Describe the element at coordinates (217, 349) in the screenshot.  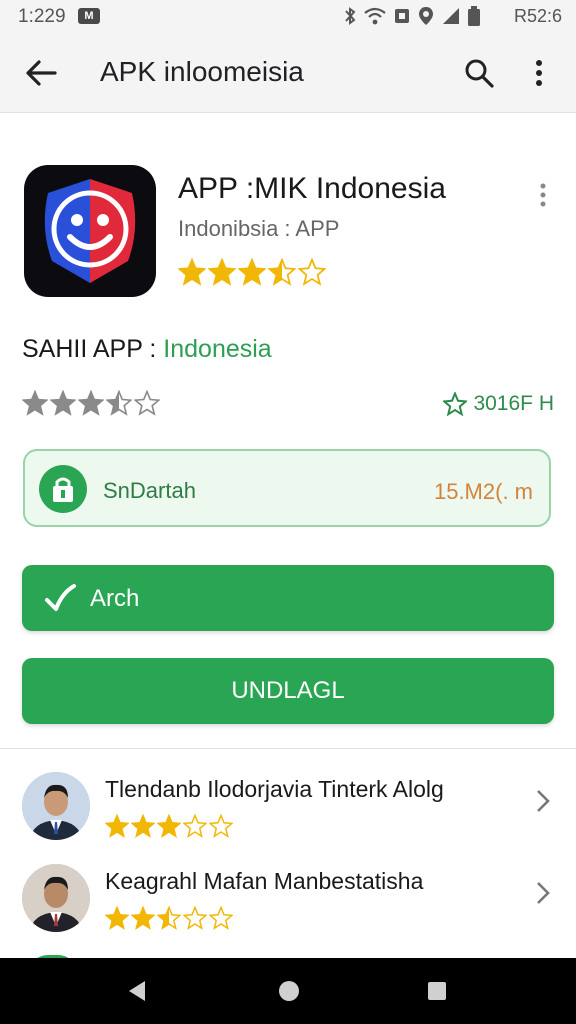
I see `section-title-highlight: Indonesia` at that location.